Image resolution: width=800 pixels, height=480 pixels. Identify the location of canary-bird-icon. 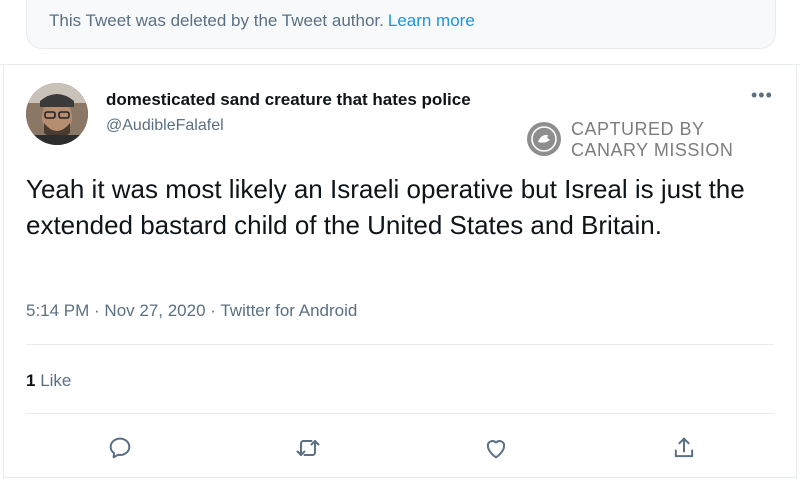
(544, 139).